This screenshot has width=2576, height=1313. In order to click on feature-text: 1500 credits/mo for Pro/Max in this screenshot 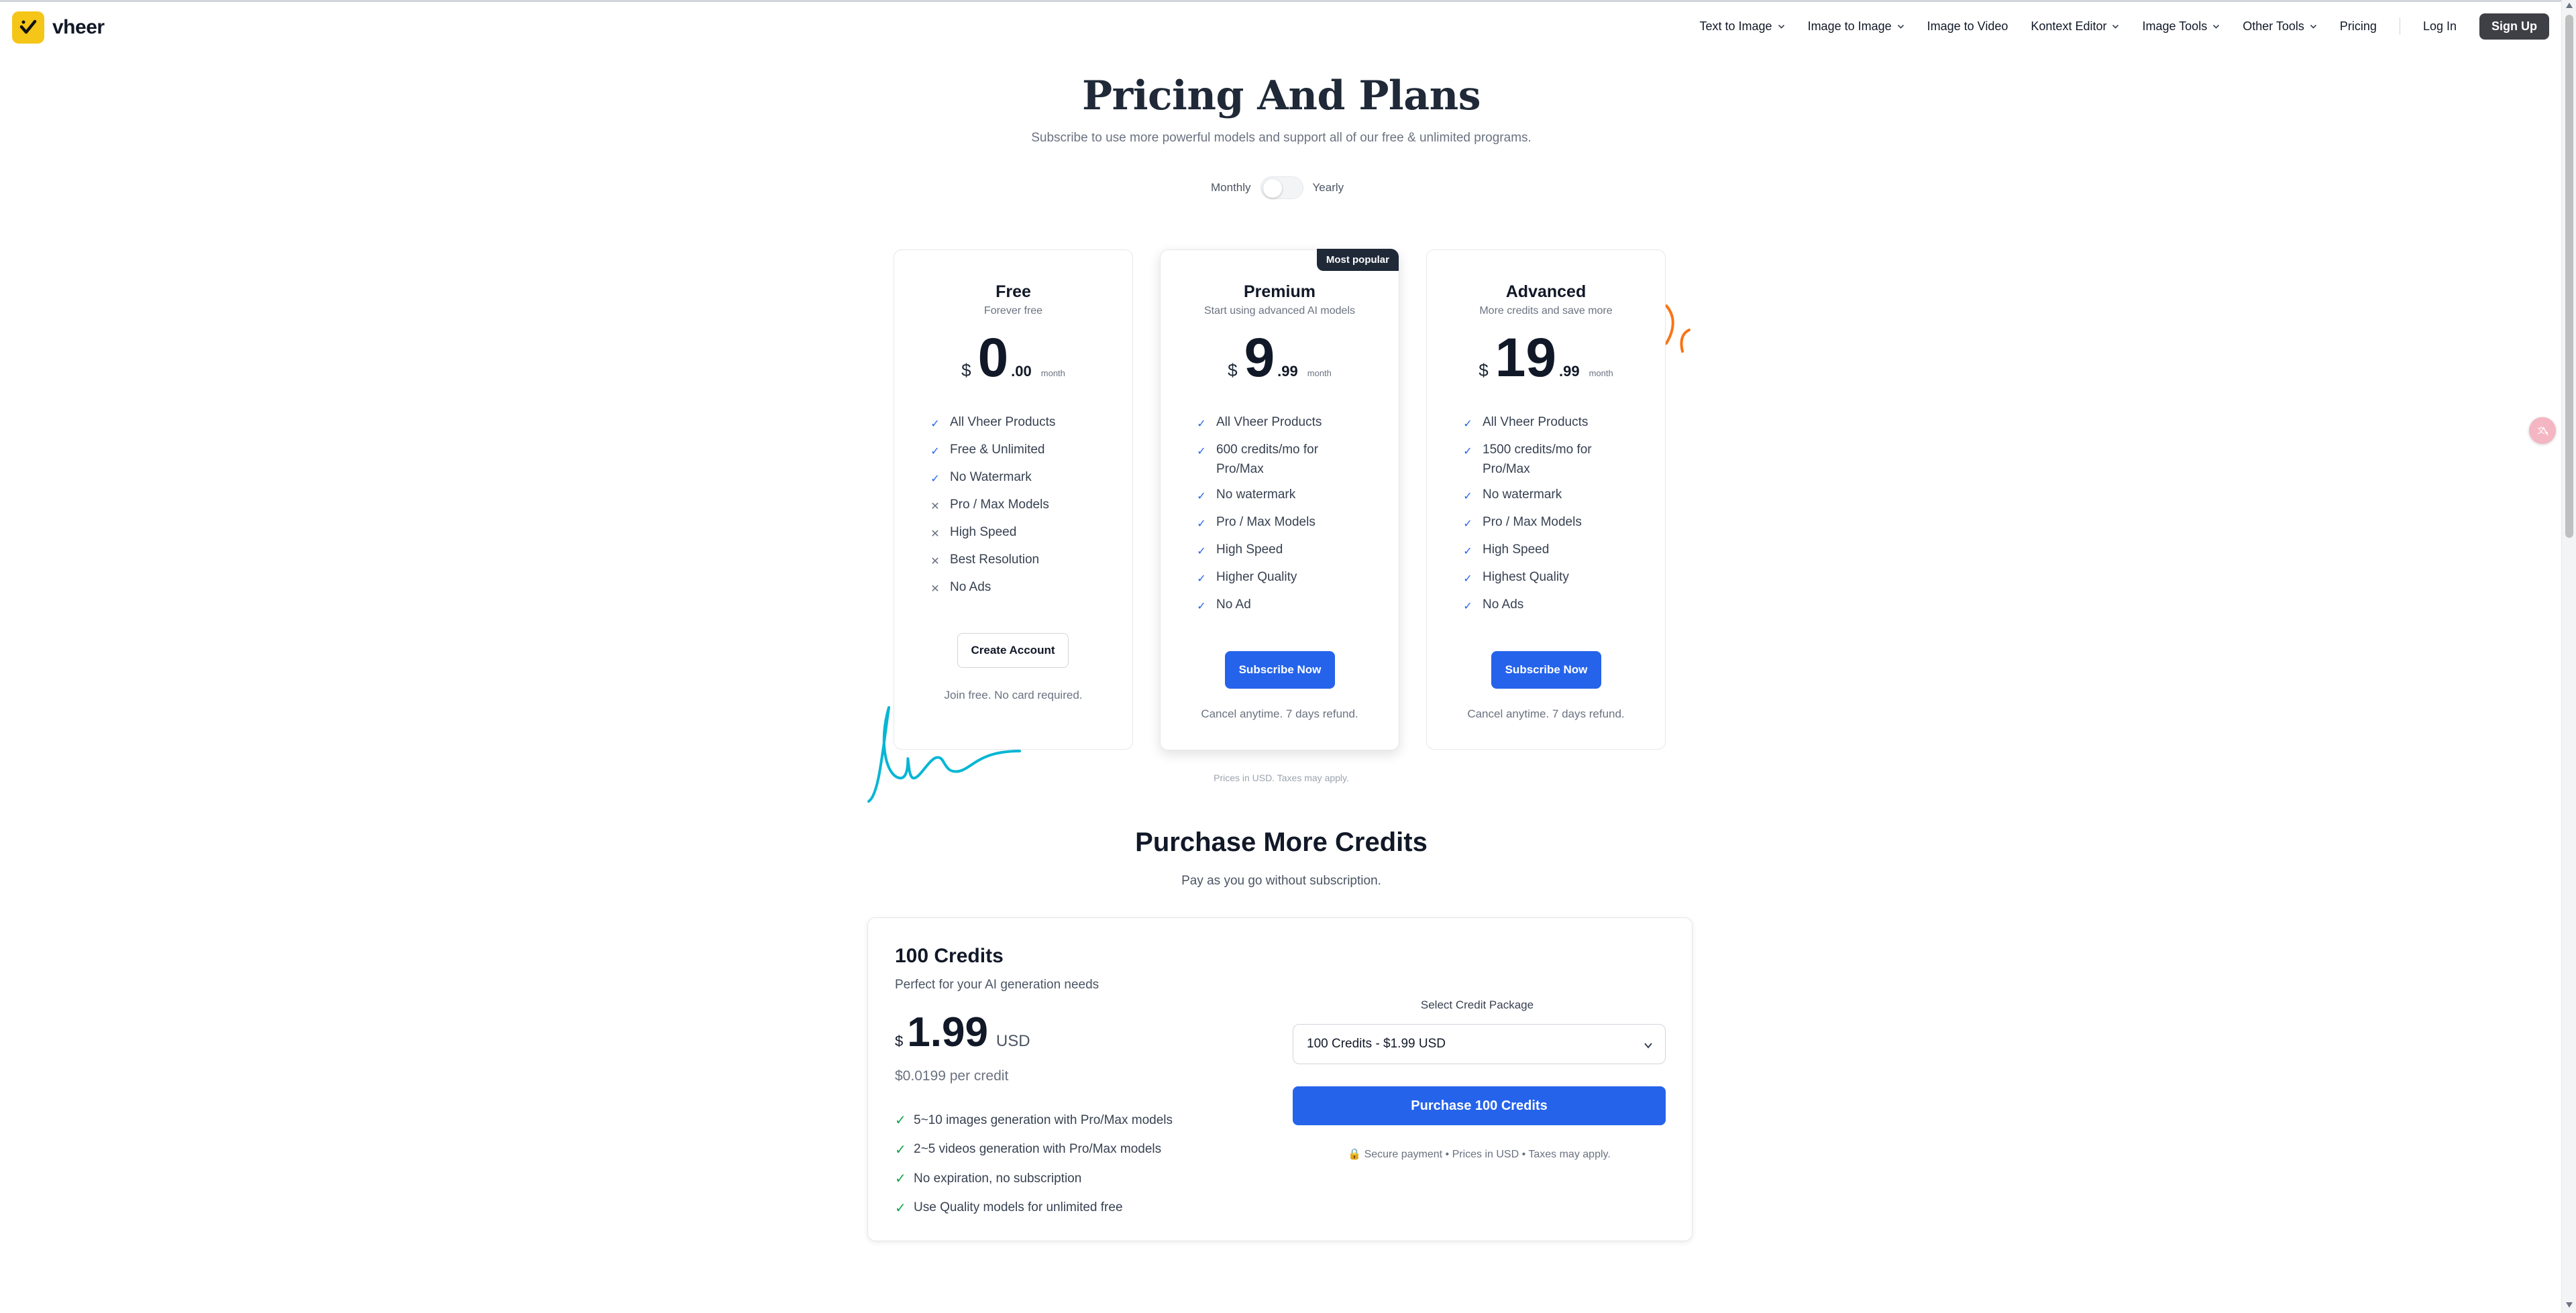, I will do `click(1537, 459)`.